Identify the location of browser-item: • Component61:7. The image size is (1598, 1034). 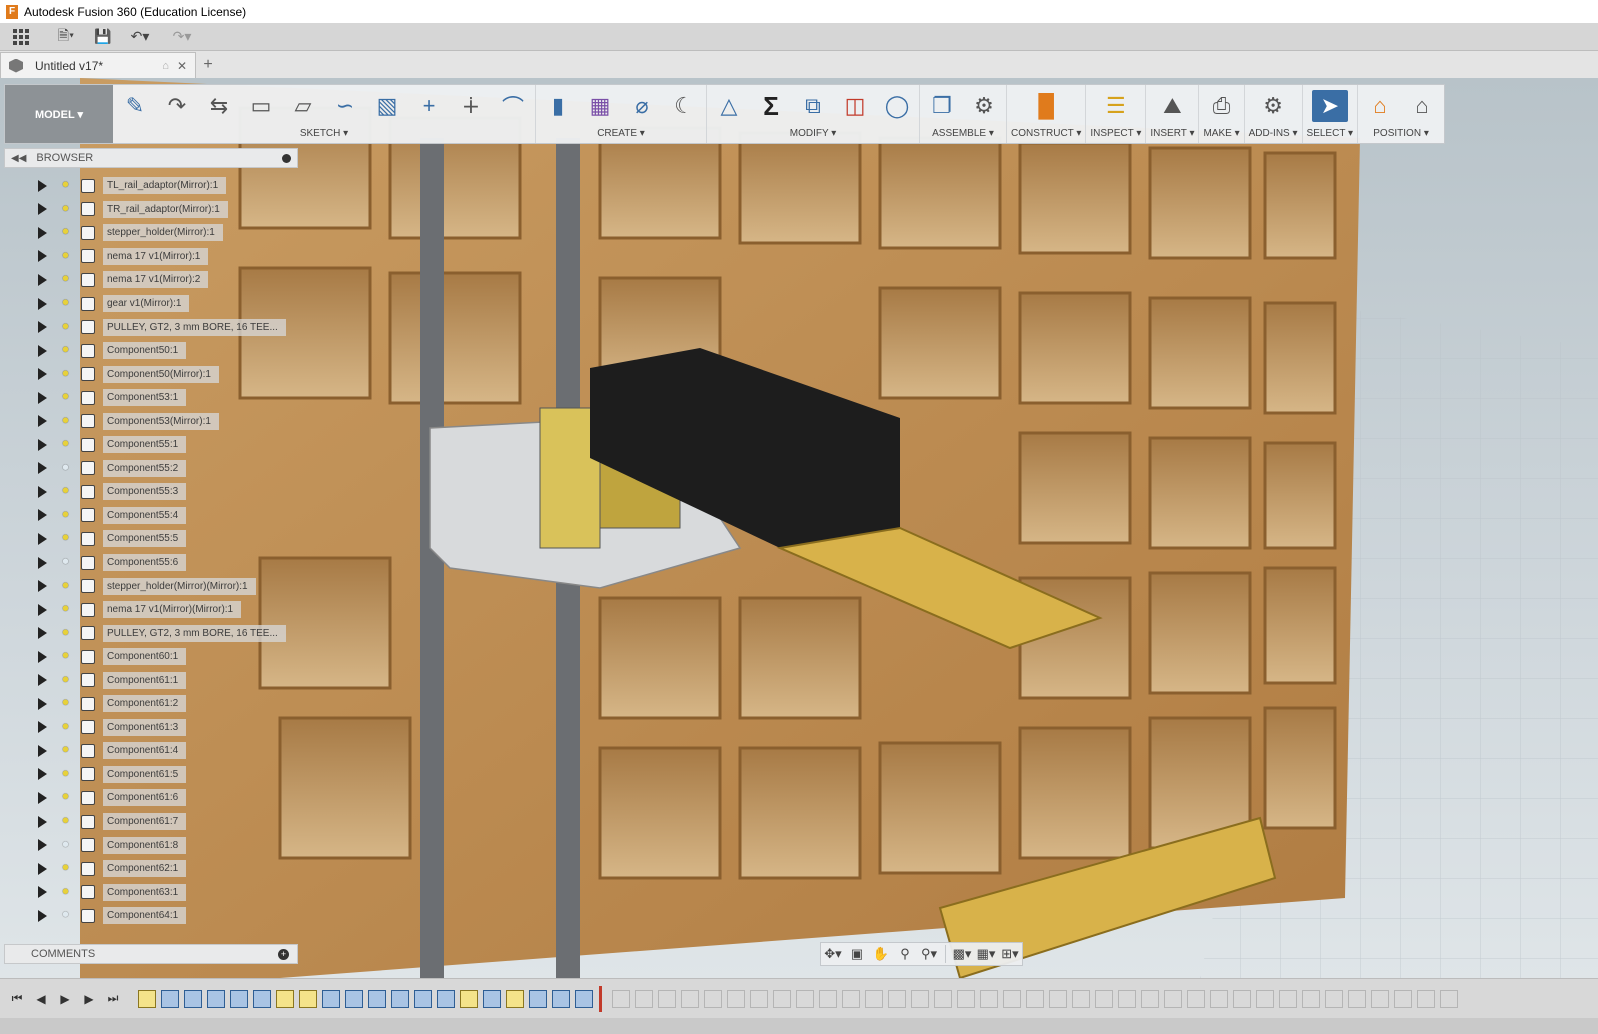
(151, 822).